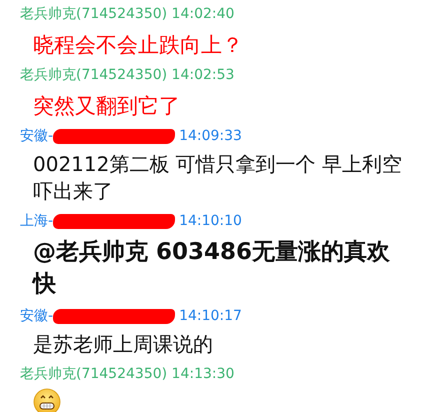  I want to click on message-time: 14:09:33, so click(210, 136).